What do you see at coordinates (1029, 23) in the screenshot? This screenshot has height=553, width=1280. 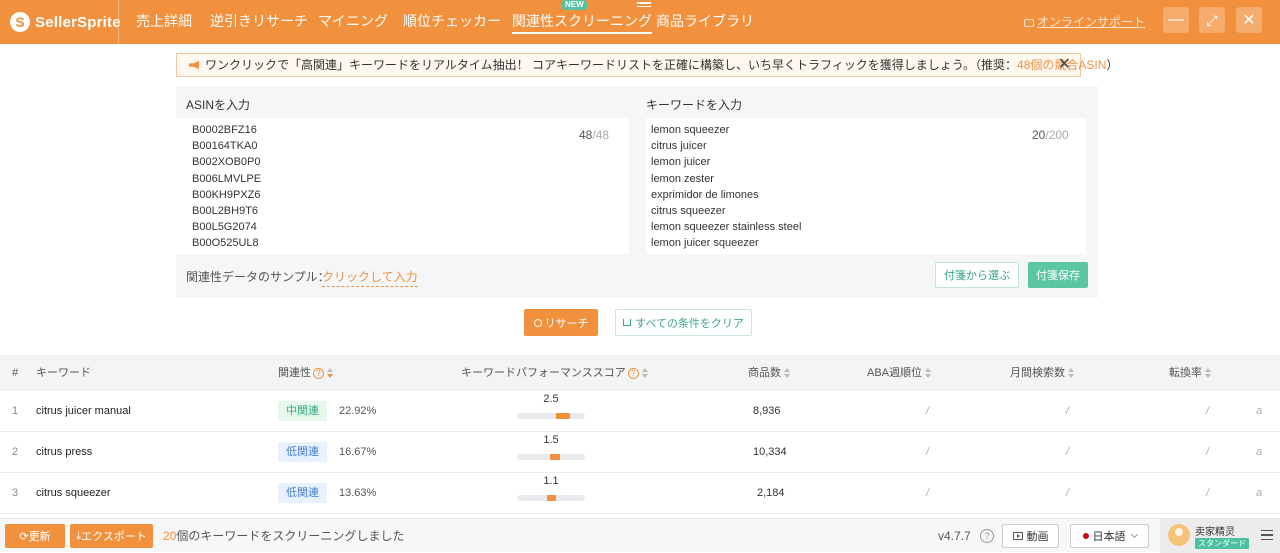 I see `chat-icon` at bounding box center [1029, 23].